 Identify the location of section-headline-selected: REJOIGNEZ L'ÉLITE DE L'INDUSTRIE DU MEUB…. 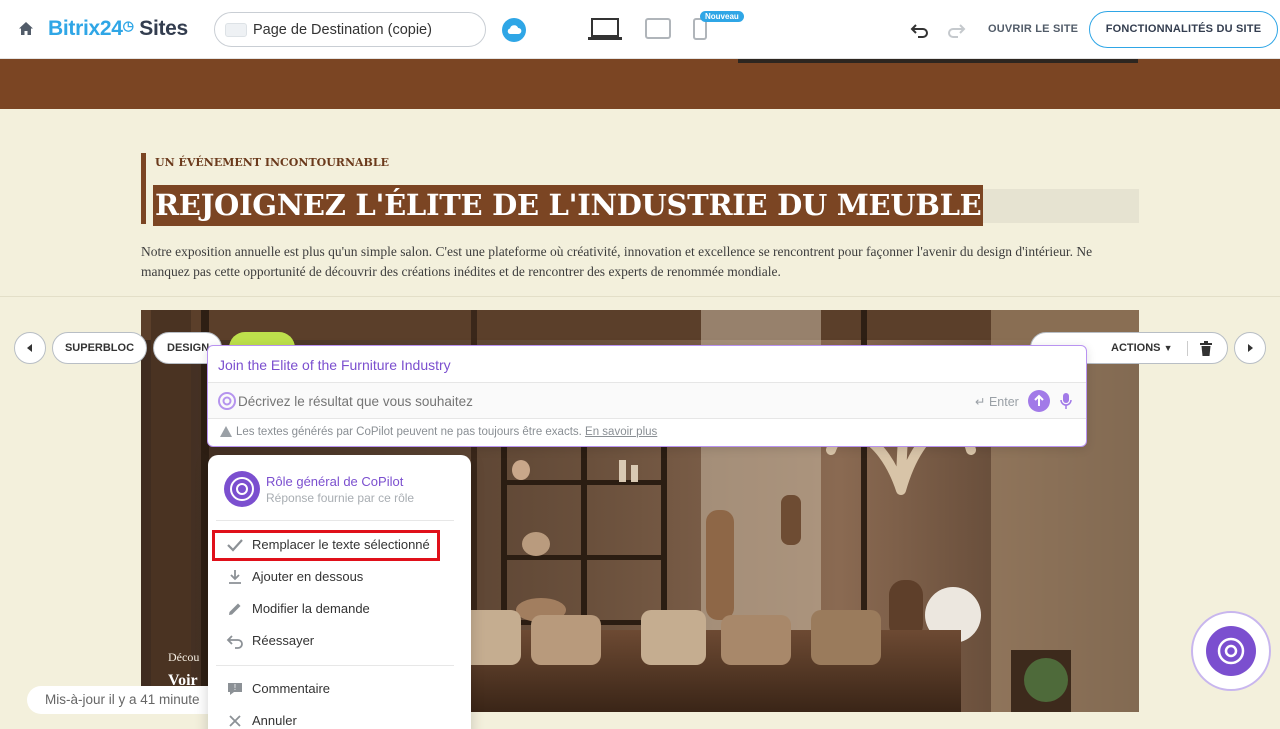
(568, 205).